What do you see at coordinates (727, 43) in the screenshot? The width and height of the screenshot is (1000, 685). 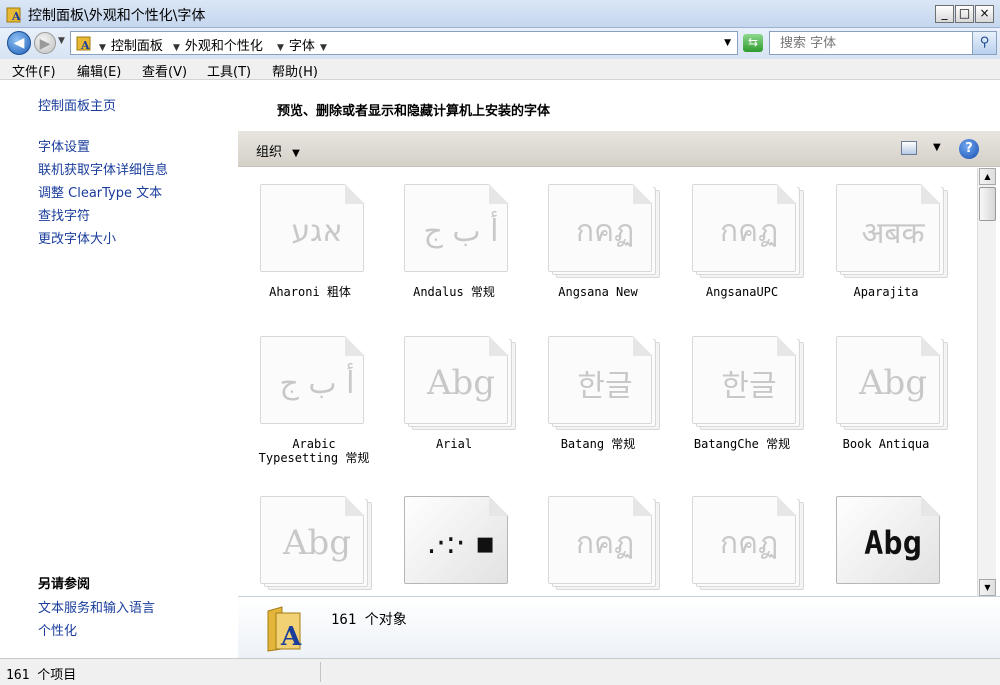 I see `address-dropdown-icon: ▼` at bounding box center [727, 43].